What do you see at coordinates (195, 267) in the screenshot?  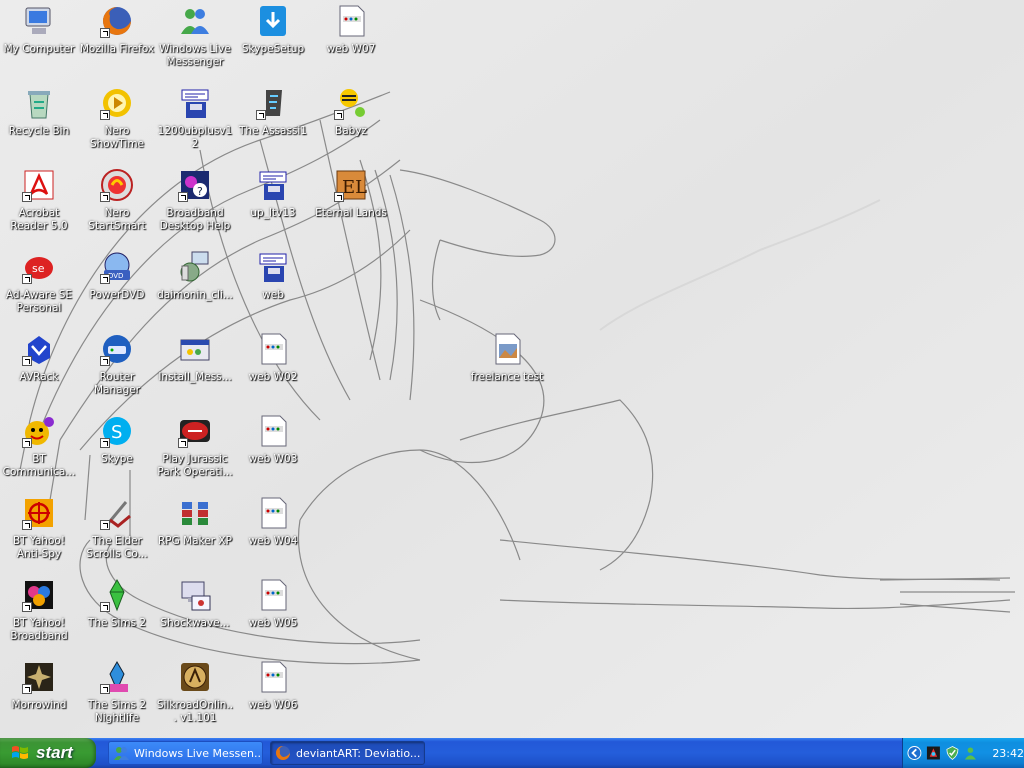 I see `network-installer-icon` at bounding box center [195, 267].